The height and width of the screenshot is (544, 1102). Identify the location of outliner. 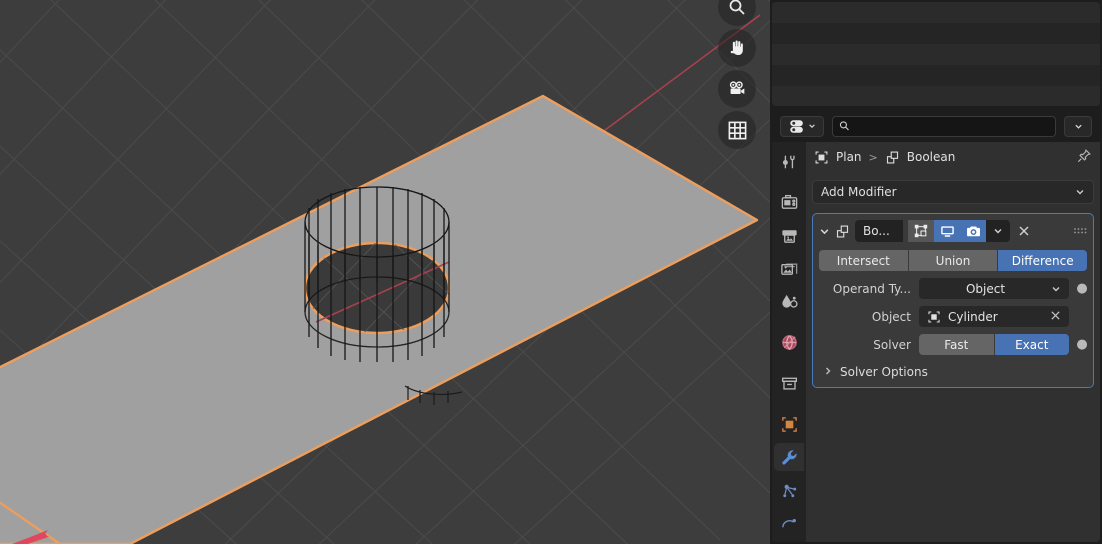
(936, 54).